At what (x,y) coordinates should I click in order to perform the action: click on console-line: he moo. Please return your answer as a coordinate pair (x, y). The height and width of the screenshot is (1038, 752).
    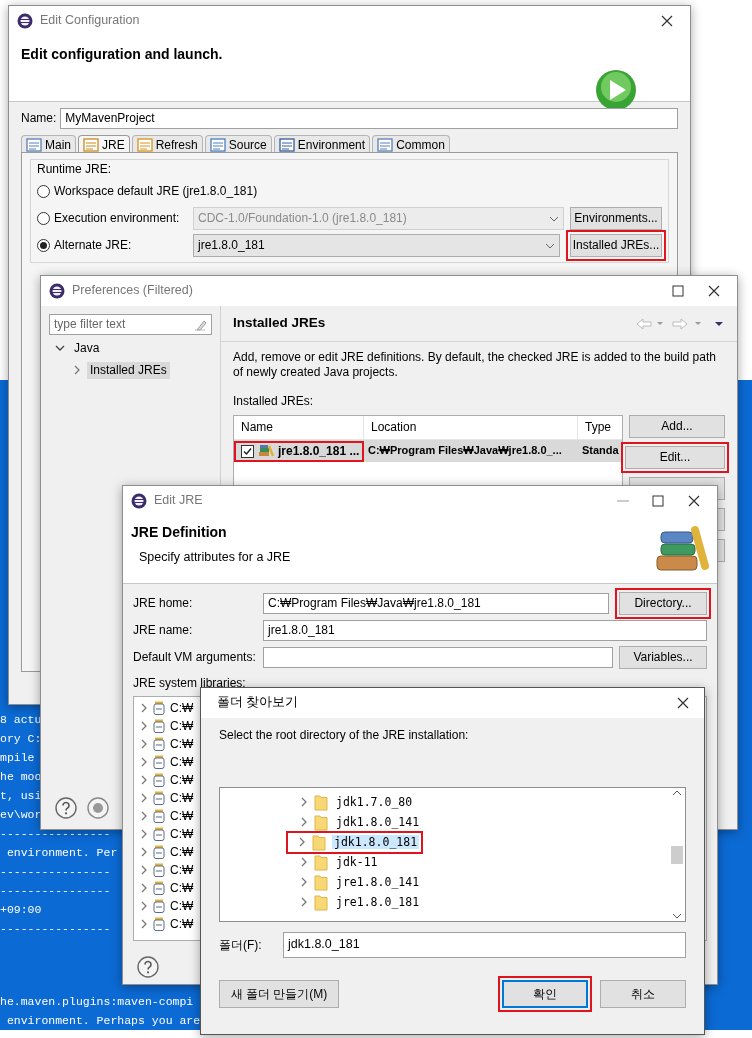
    Looking at the image, I should click on (21, 777).